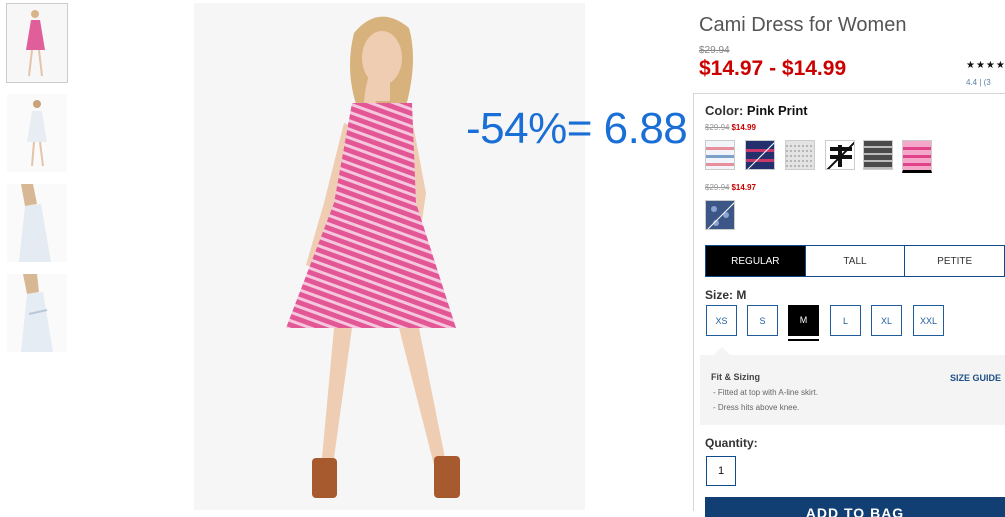  I want to click on swatch-black-white-graphic, so click(840, 155).